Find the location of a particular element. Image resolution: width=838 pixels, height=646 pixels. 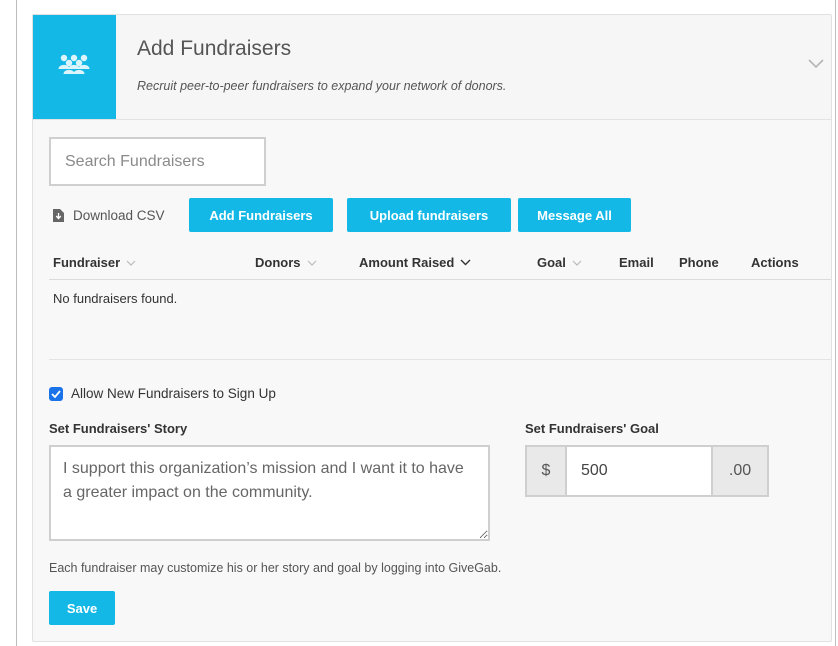

search-fundraisers-input is located at coordinates (157, 161).